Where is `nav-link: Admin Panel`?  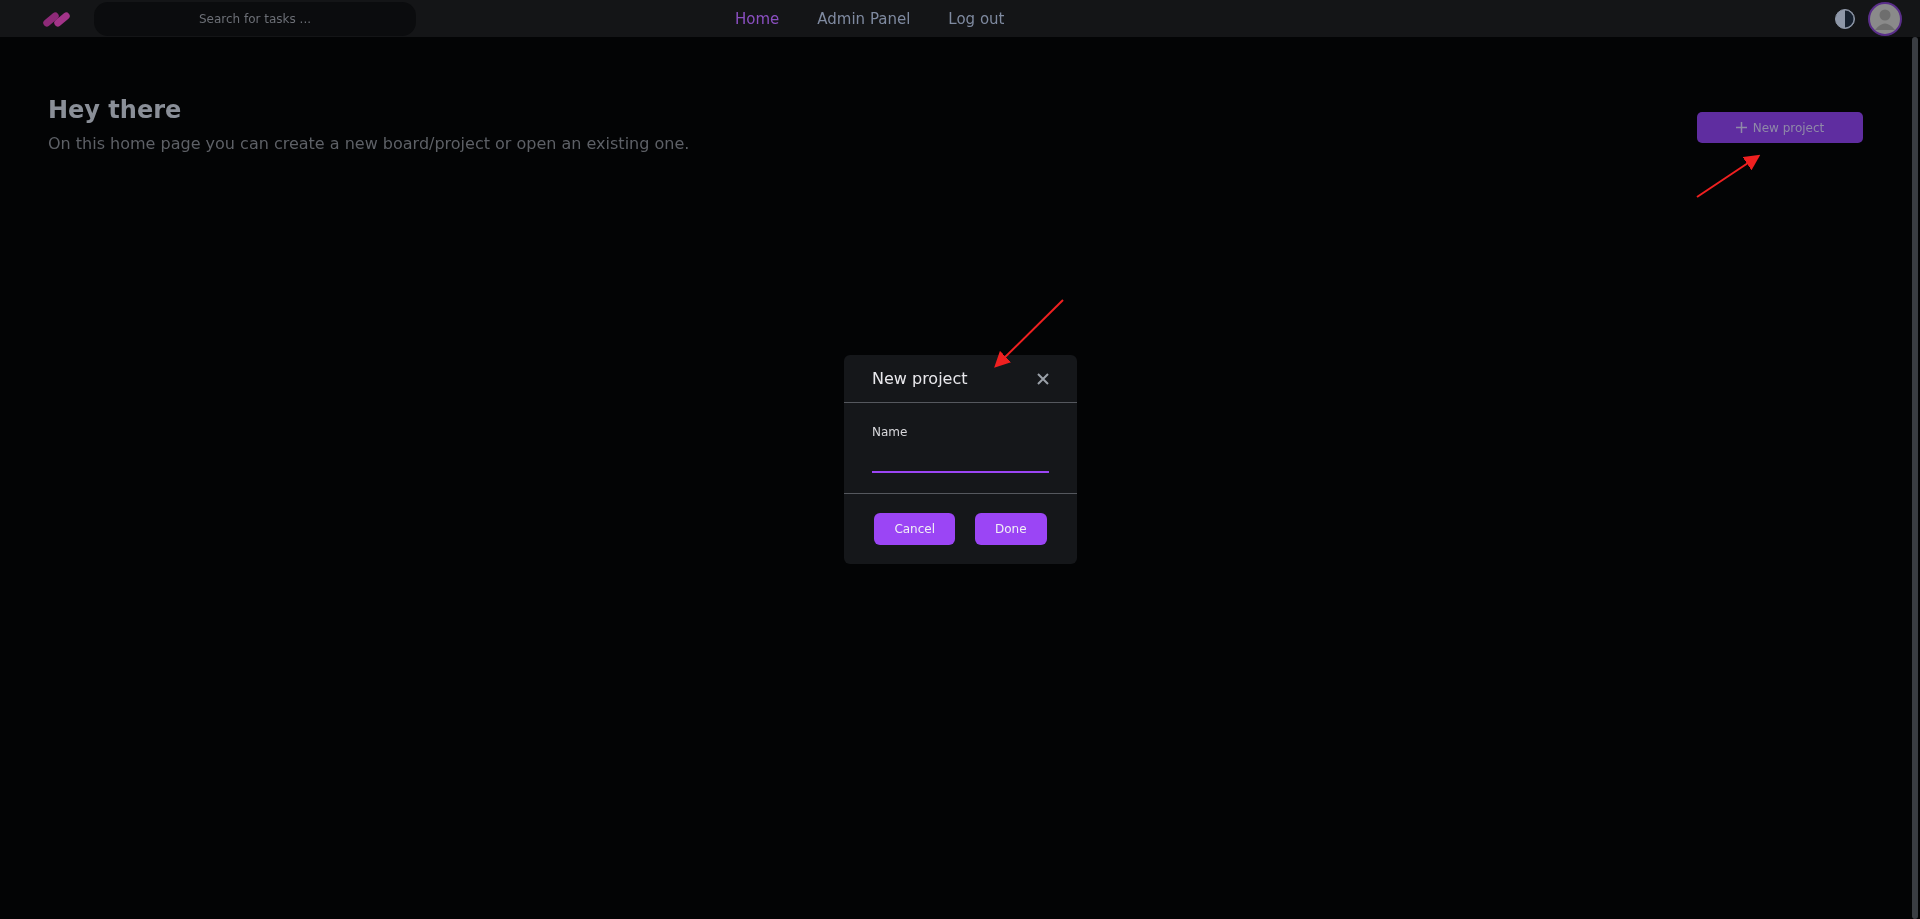 nav-link: Admin Panel is located at coordinates (864, 18).